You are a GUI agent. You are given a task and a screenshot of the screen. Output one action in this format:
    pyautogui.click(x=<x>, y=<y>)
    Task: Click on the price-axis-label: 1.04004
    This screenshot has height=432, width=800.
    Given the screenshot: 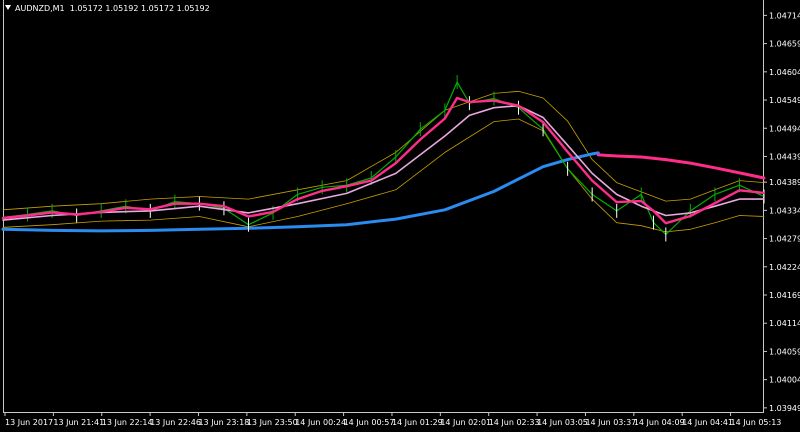 What is the action you would take?
    pyautogui.click(x=784, y=380)
    